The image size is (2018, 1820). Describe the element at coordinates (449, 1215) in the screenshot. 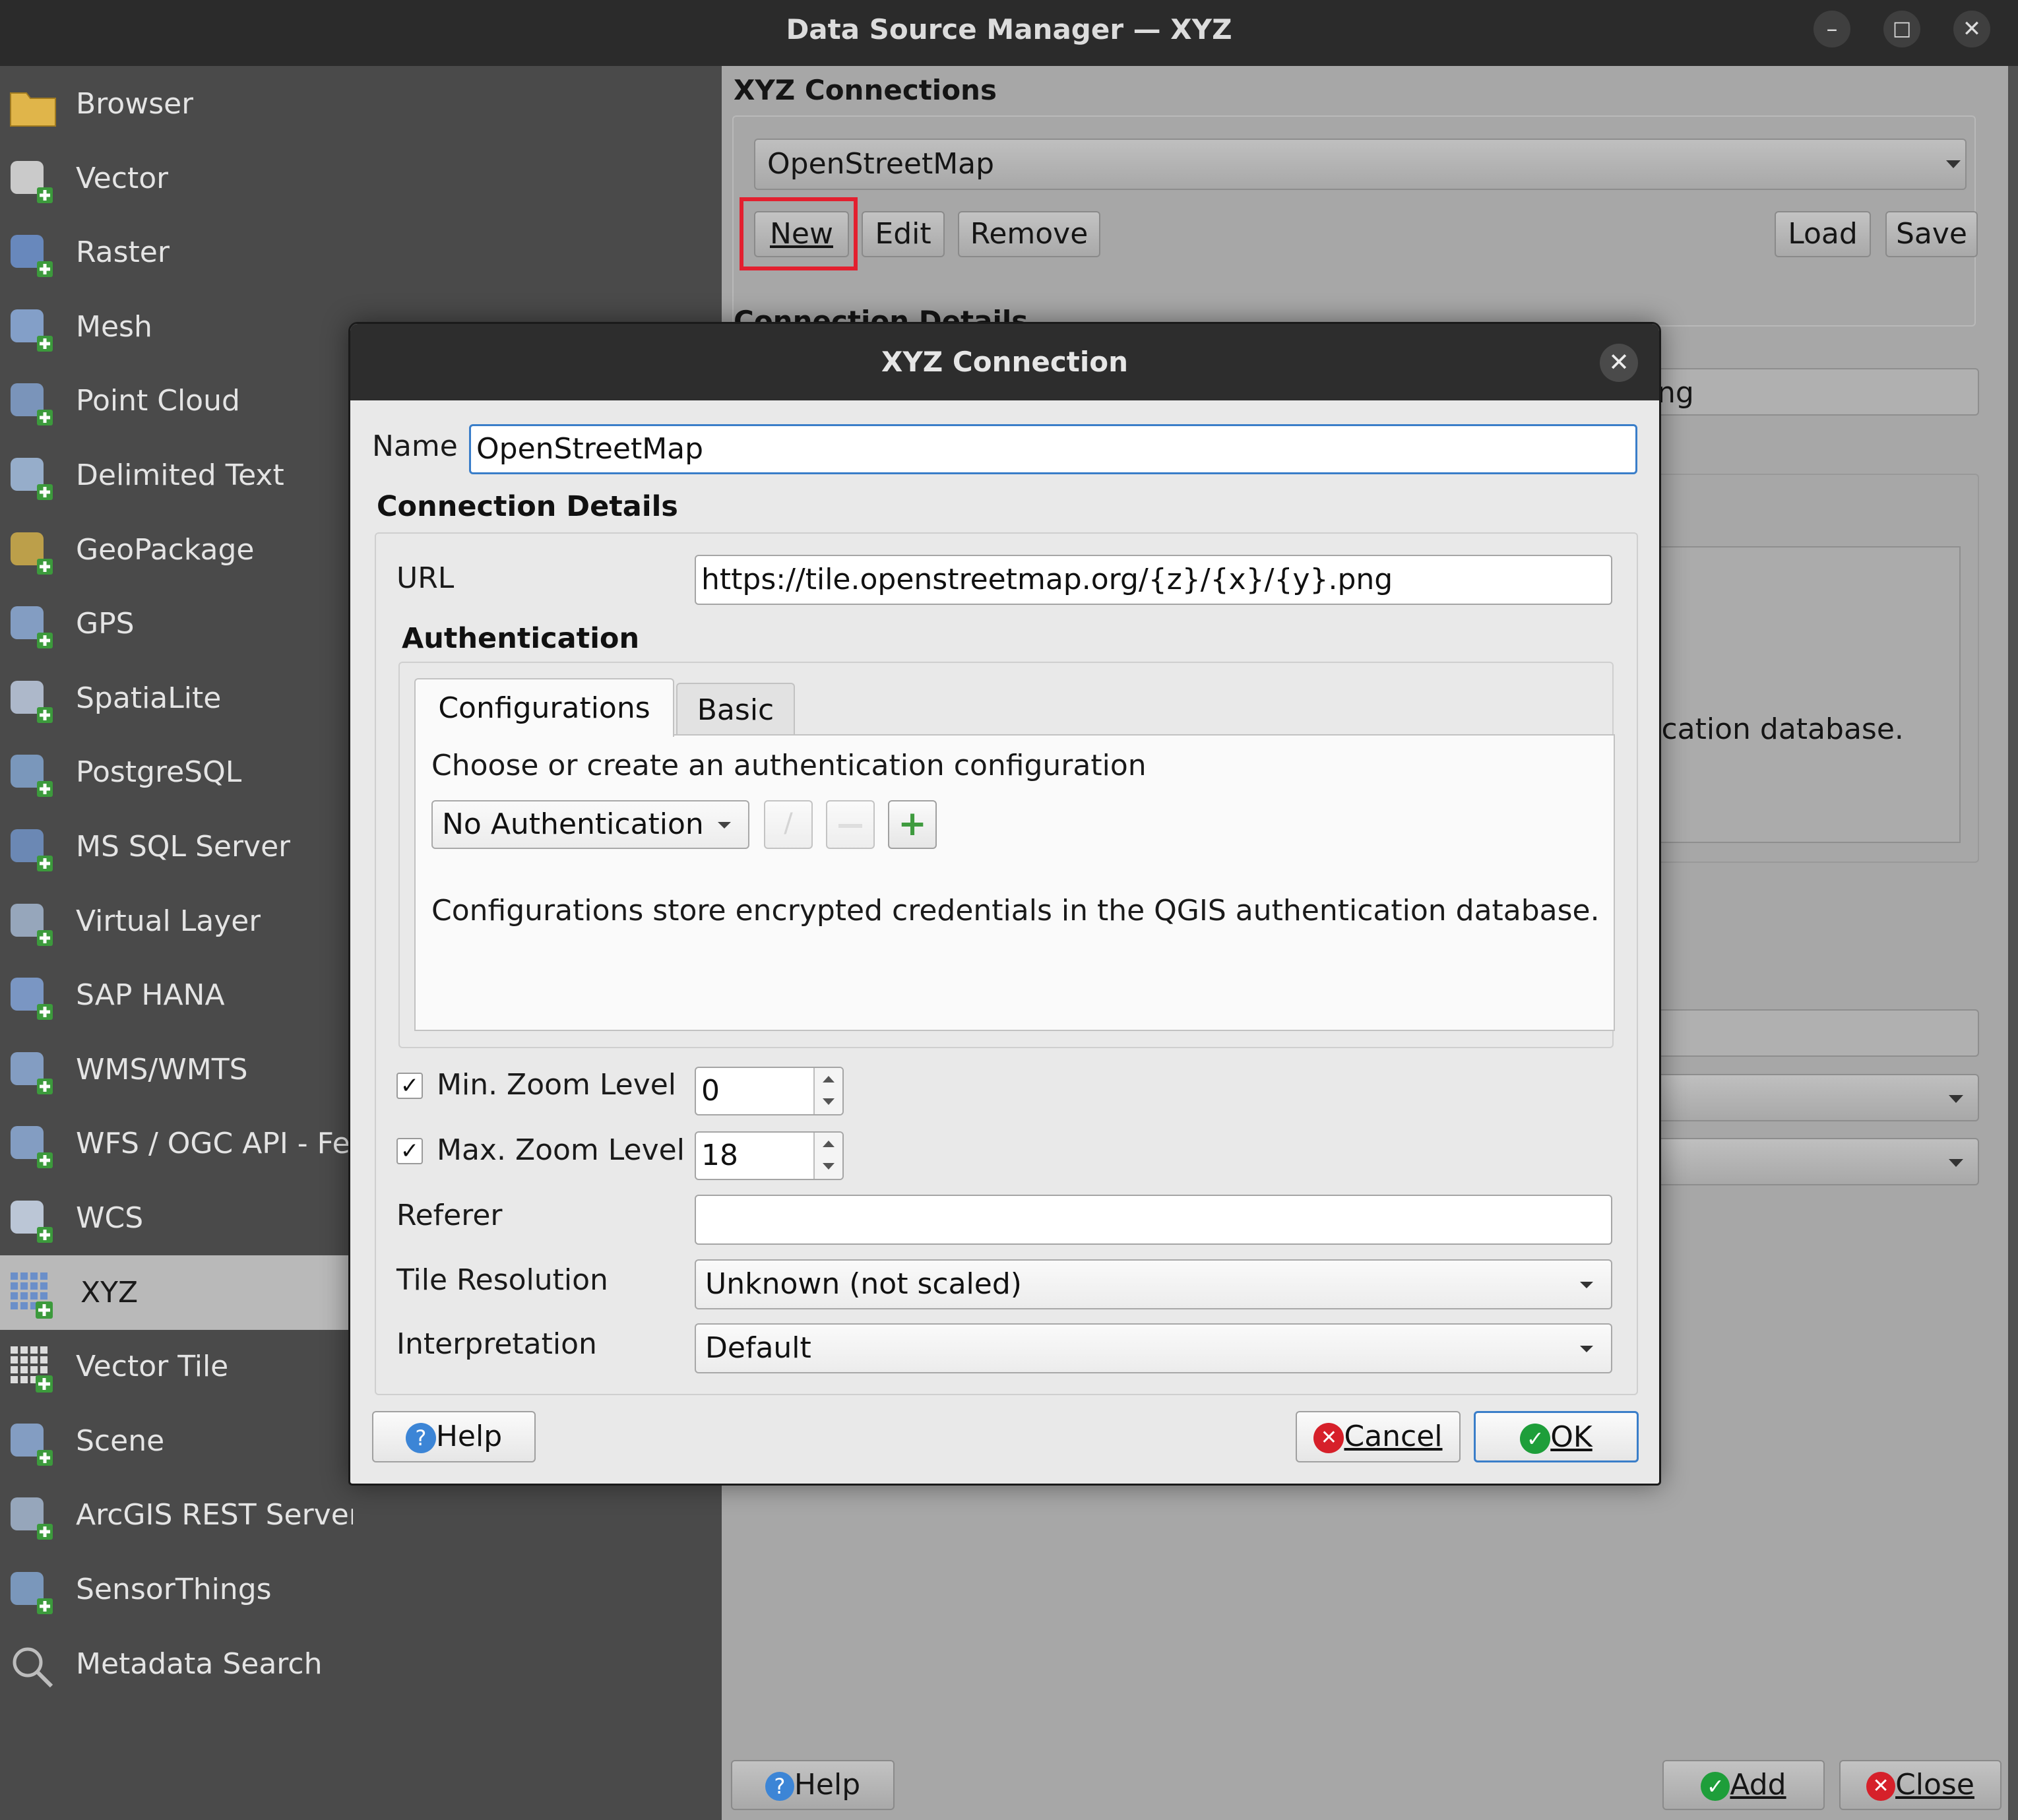

I see `referer-label: Referer` at that location.